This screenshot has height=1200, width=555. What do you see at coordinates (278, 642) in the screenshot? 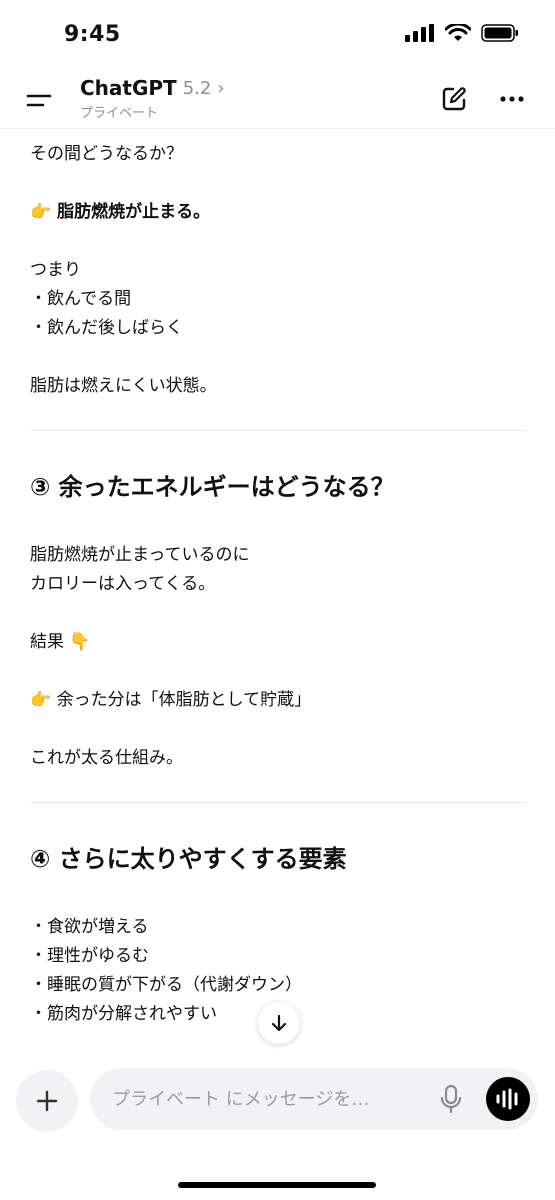
I see `message-paragraph: 結果 👇` at bounding box center [278, 642].